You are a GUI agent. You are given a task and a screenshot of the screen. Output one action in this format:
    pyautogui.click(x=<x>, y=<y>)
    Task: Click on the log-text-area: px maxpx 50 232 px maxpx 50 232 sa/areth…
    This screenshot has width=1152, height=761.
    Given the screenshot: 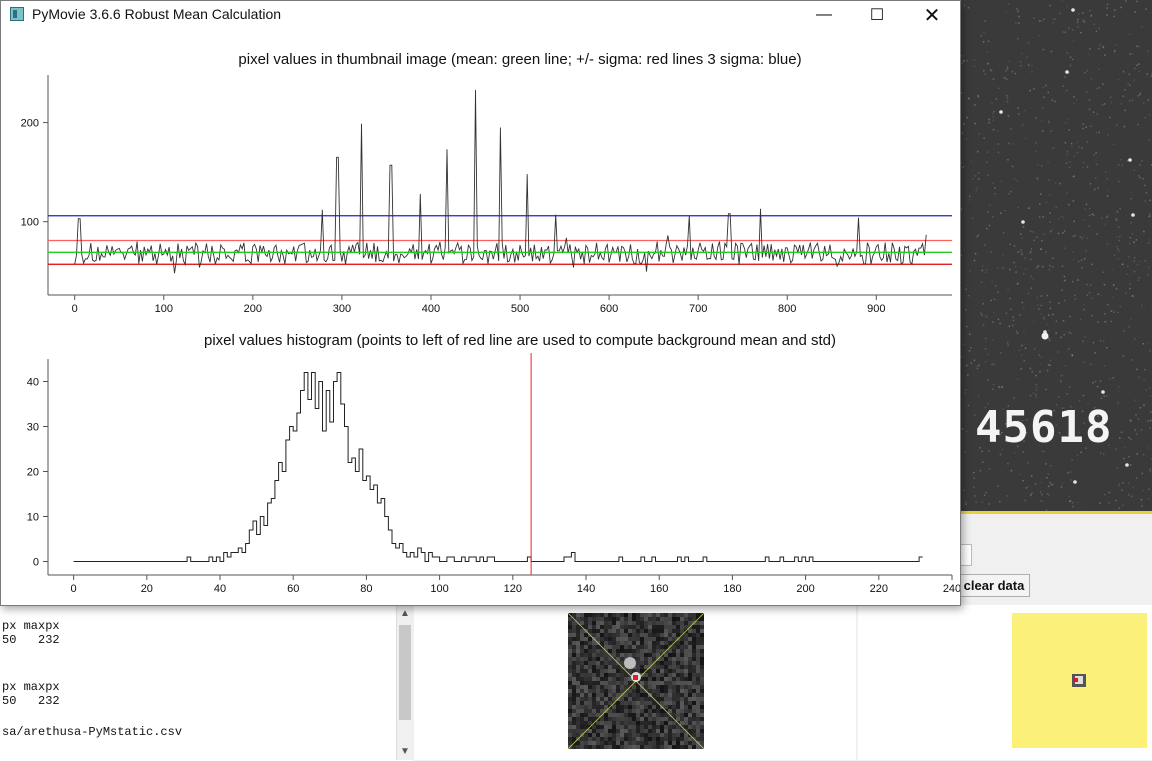 What is the action you would take?
    pyautogui.click(x=206, y=683)
    